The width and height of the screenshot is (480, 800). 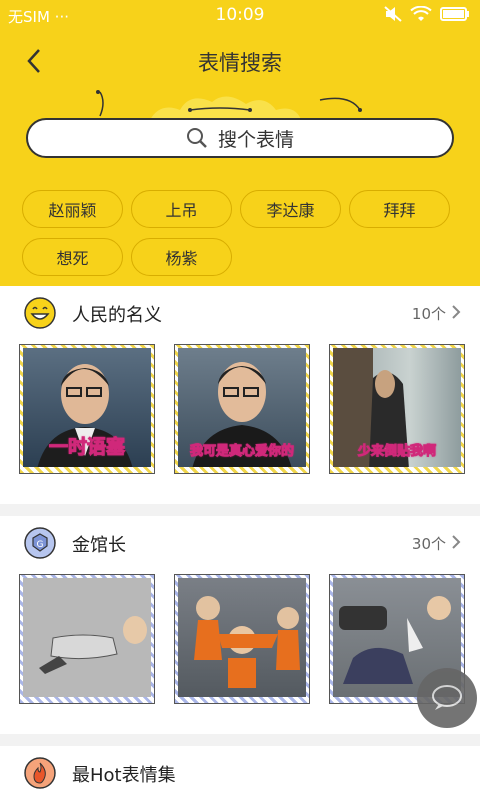 I want to click on hot-tags: 赵丽颖 上吊 李达康 拜拜 想死 杨紫, so click(x=242, y=233).